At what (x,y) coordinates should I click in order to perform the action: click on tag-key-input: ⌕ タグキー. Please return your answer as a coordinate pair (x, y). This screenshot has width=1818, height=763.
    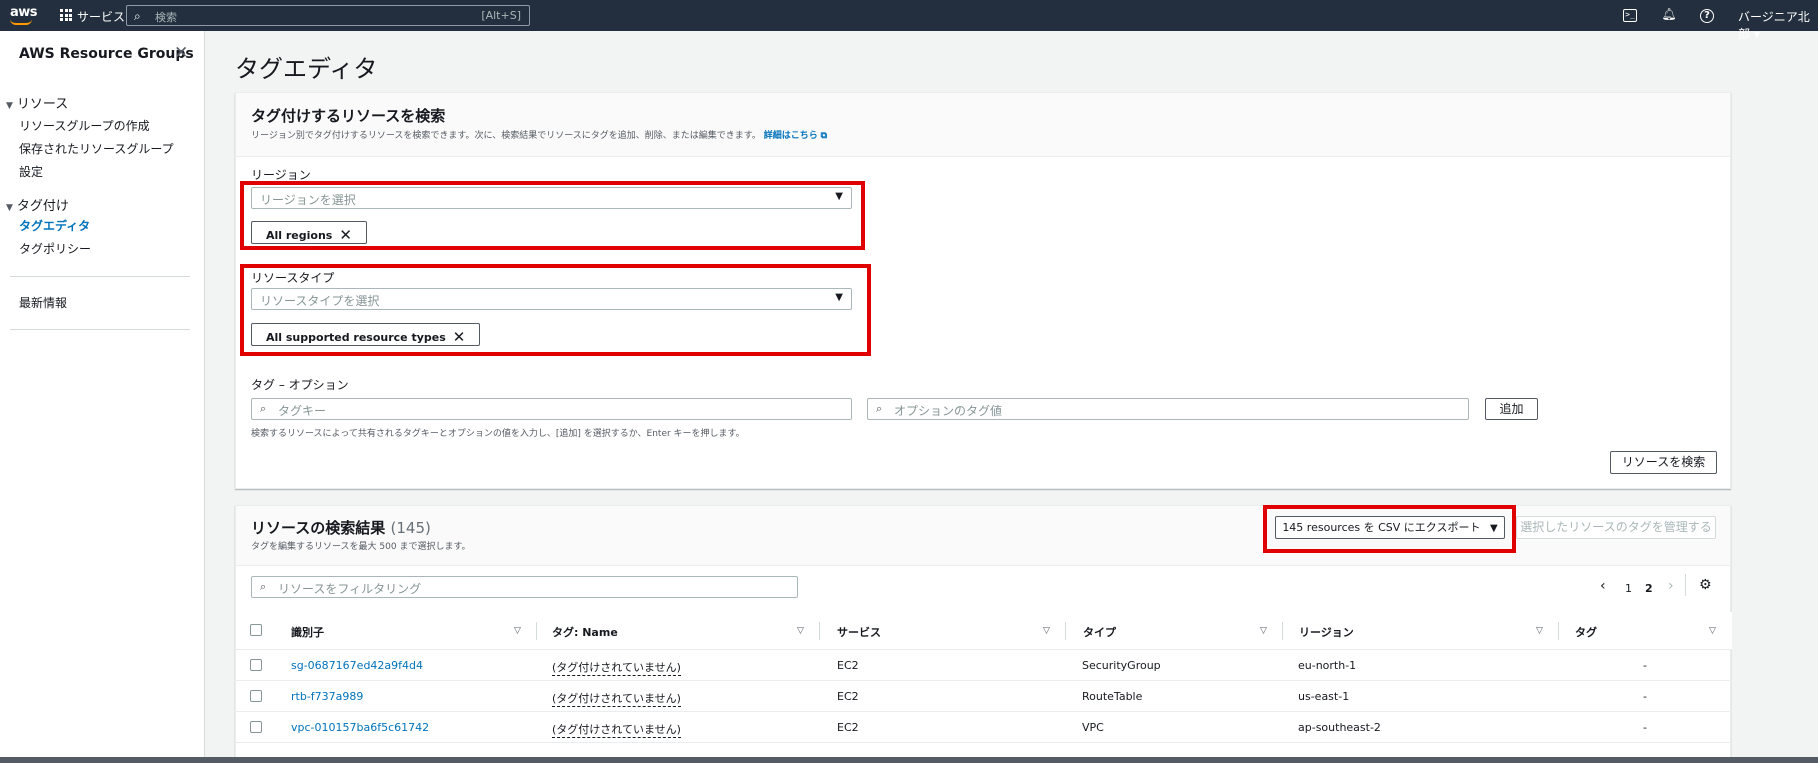
    Looking at the image, I should click on (551, 409).